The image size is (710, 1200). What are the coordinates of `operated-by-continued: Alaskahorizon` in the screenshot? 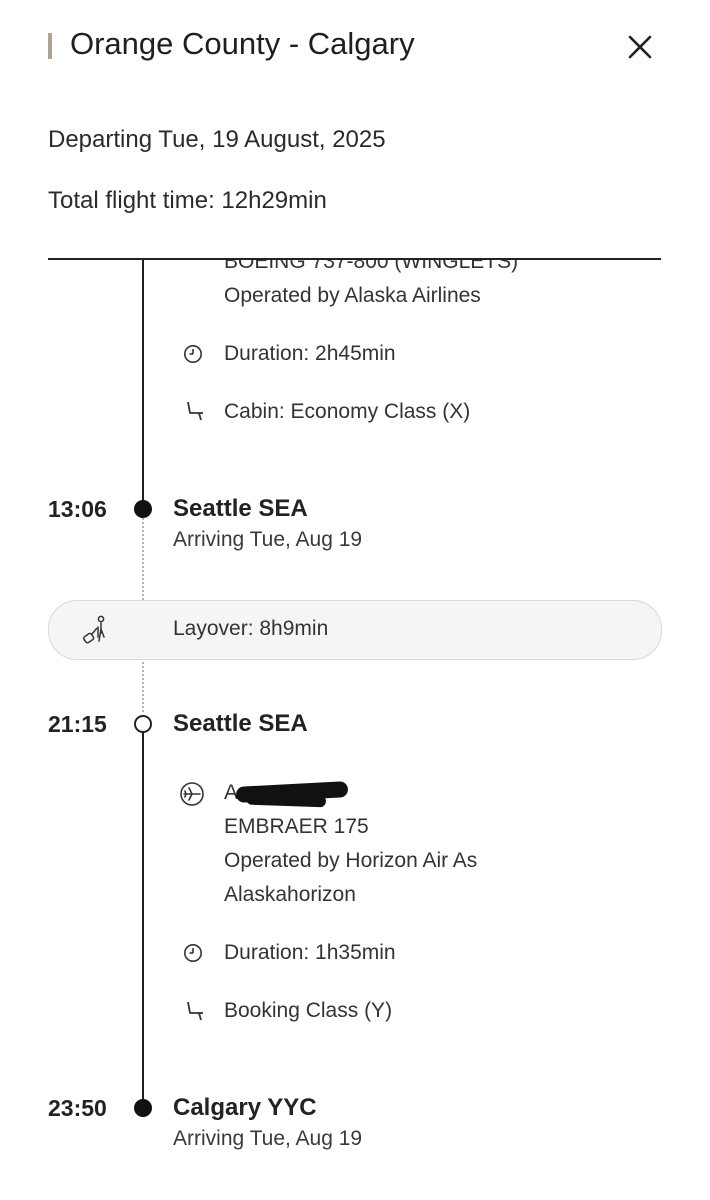 It's located at (290, 894).